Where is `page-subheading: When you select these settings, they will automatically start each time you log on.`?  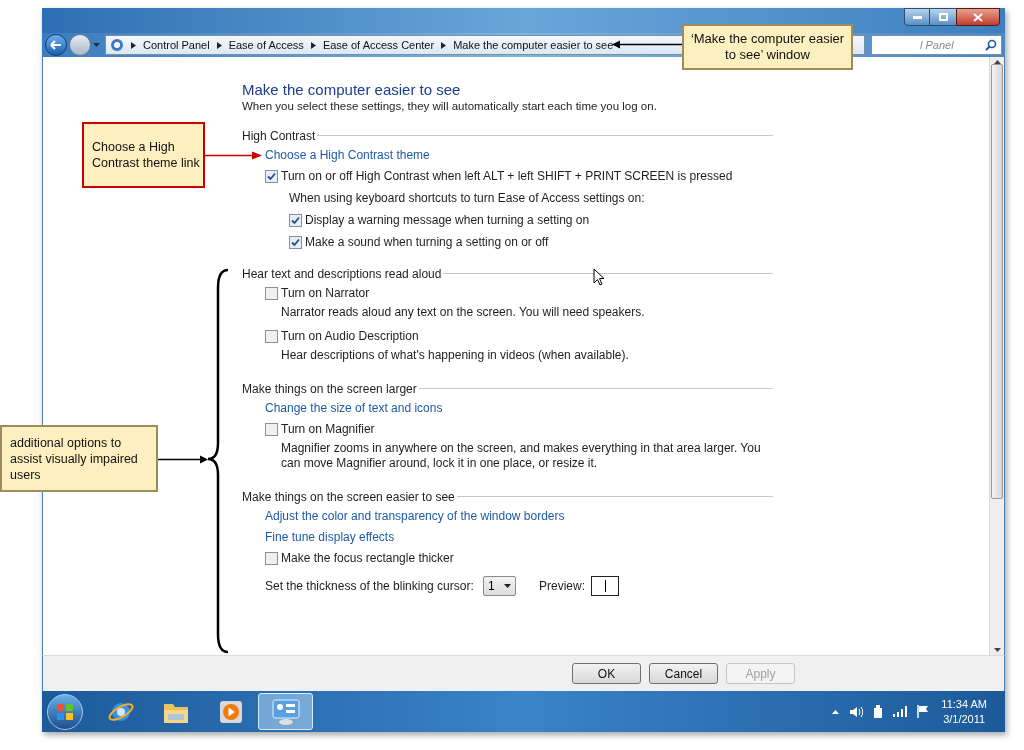
page-subheading: When you select these settings, they will automatically start each time you log on. is located at coordinates (450, 106).